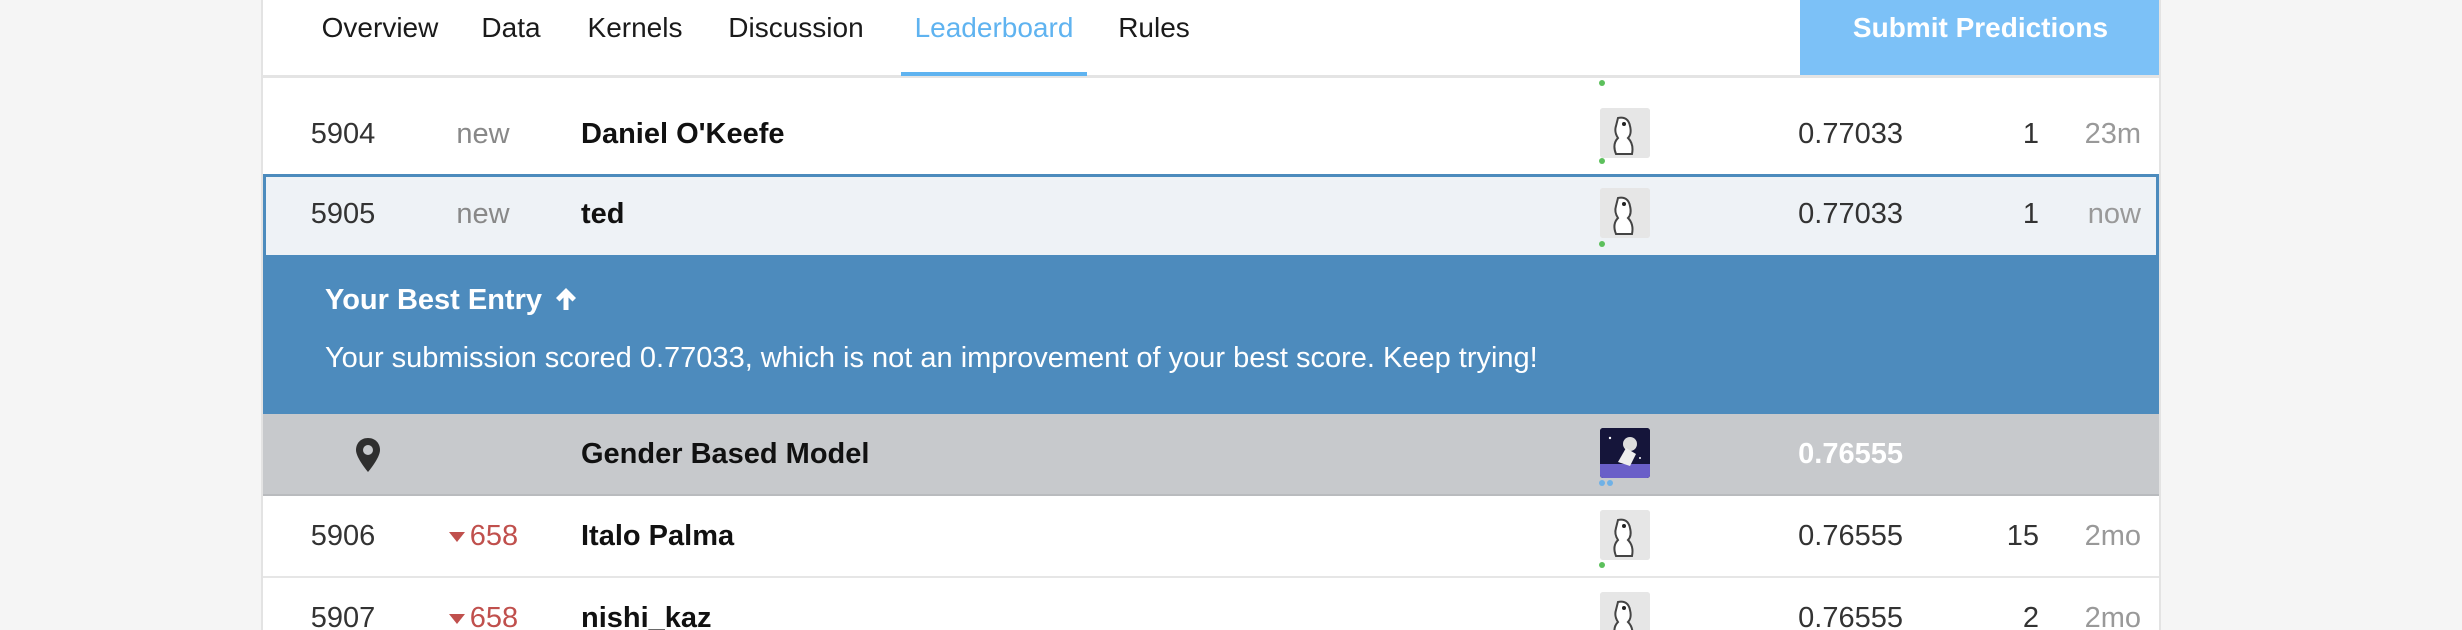 This screenshot has width=2462, height=630. Describe the element at coordinates (1979, 37) in the screenshot. I see `submit-predictions-button: Submit Predictions` at that location.